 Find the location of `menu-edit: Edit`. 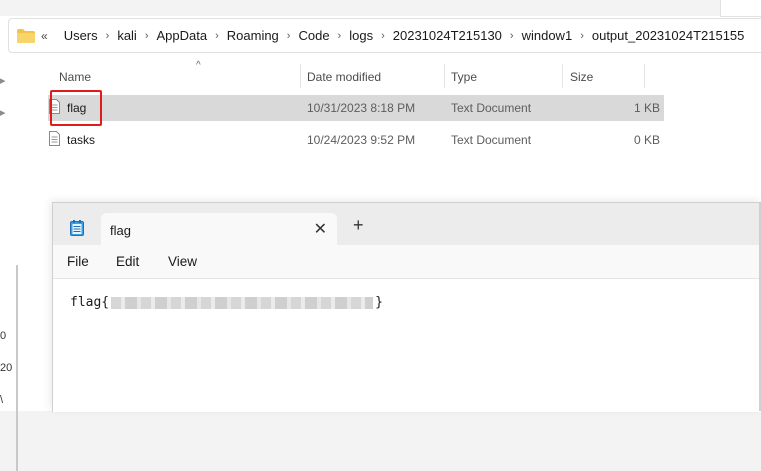

menu-edit: Edit is located at coordinates (127, 261).